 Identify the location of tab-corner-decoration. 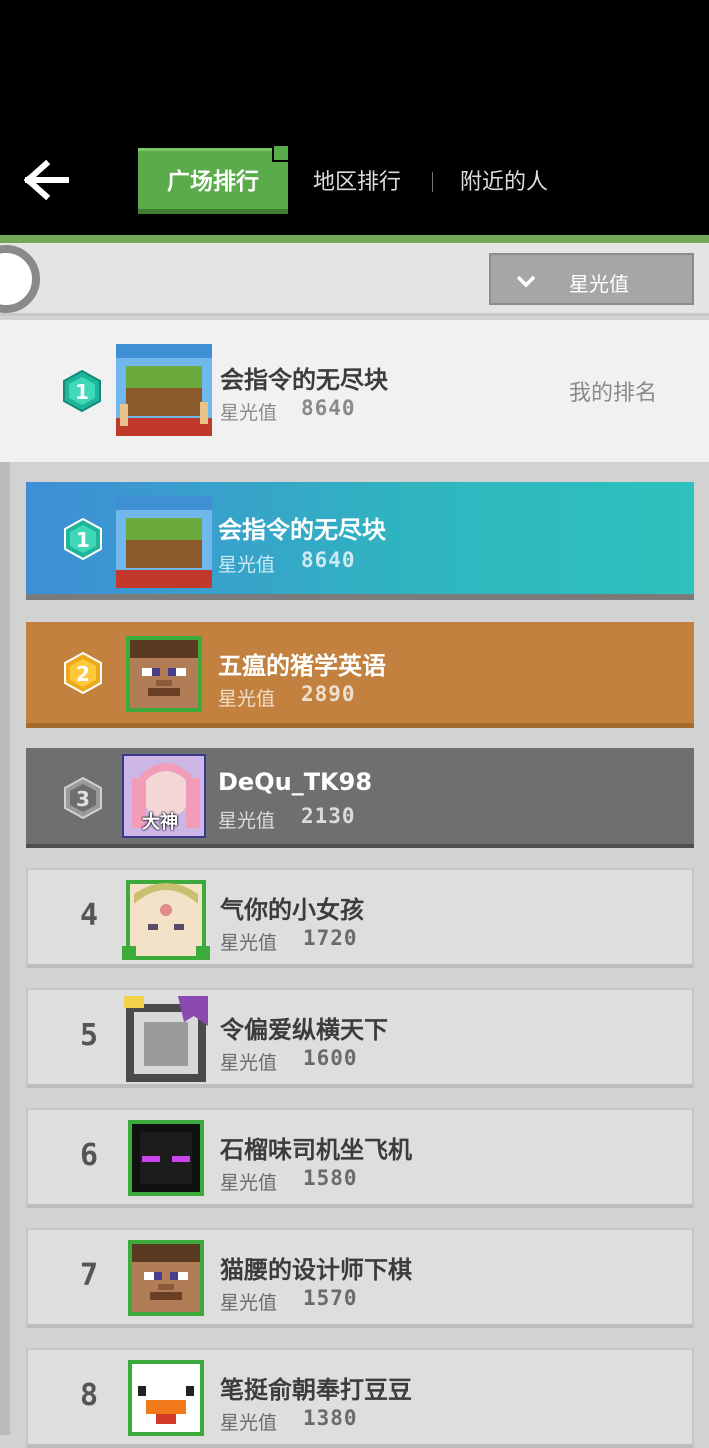
(281, 153).